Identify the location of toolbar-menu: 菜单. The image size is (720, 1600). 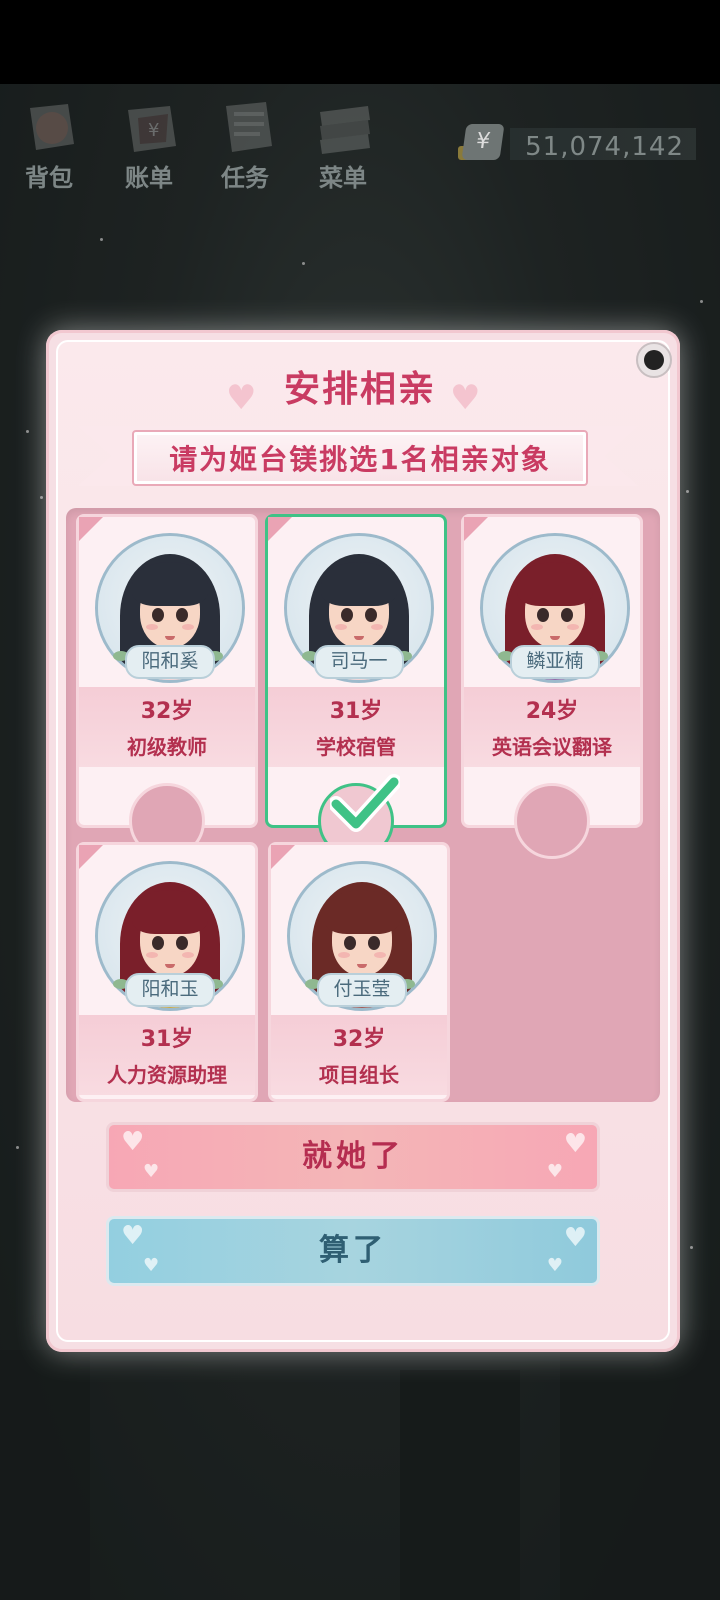
(343, 142).